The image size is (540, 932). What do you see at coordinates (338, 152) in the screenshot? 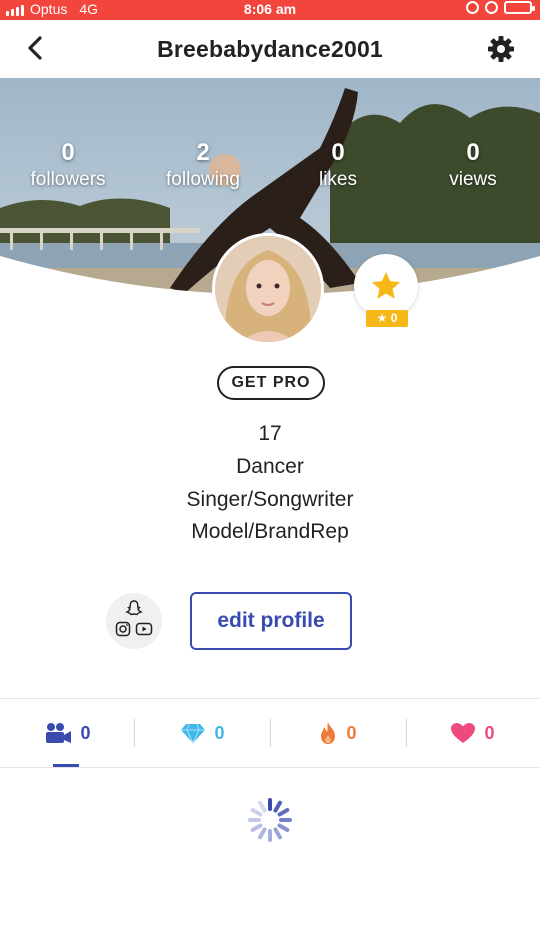
I see `likes-count: 0` at bounding box center [338, 152].